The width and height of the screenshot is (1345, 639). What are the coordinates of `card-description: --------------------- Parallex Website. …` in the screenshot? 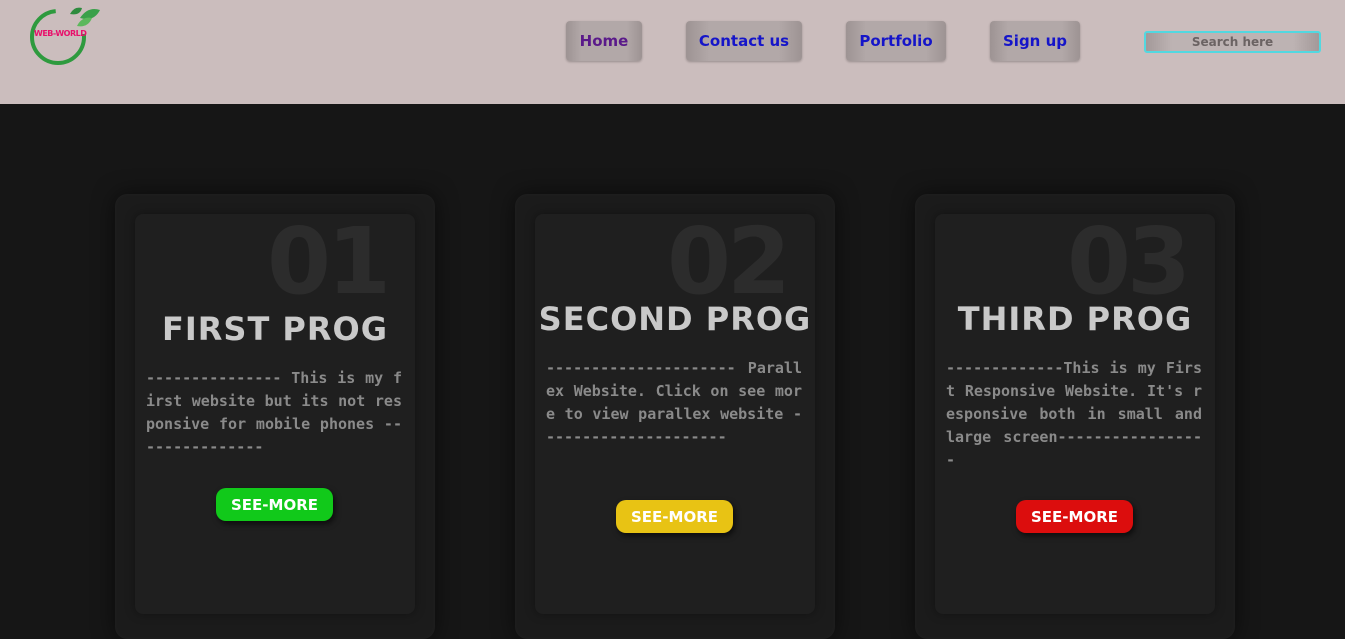 It's located at (674, 402).